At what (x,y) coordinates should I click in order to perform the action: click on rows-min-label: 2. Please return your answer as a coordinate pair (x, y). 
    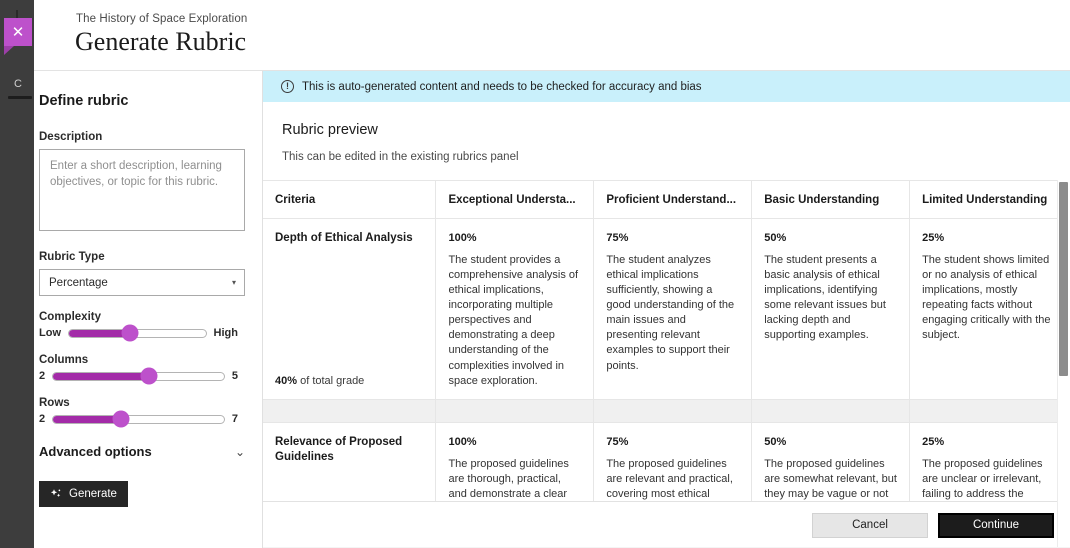
    Looking at the image, I should click on (42, 419).